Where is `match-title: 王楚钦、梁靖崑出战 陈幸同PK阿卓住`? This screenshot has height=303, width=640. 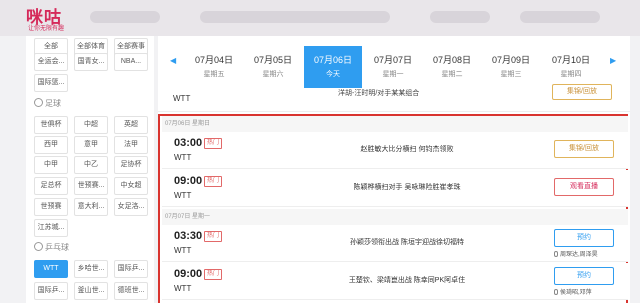 match-title: 王楚钦、梁靖崑出战 陈幸同PK阿卓住 is located at coordinates (407, 280).